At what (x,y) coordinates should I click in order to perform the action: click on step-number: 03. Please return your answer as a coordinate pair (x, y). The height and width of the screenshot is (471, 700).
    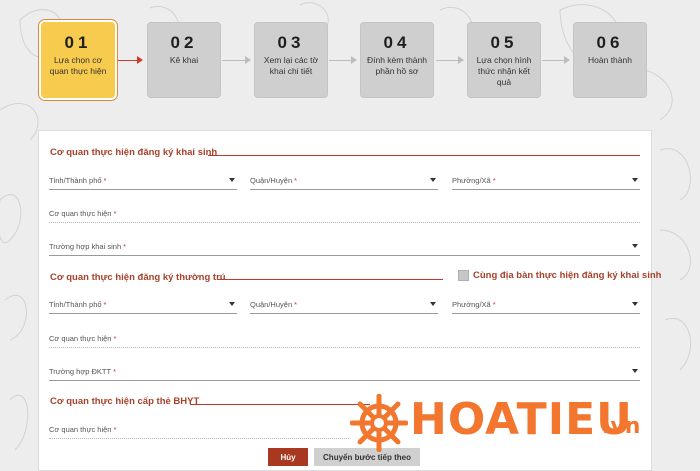
    Looking at the image, I should click on (291, 42).